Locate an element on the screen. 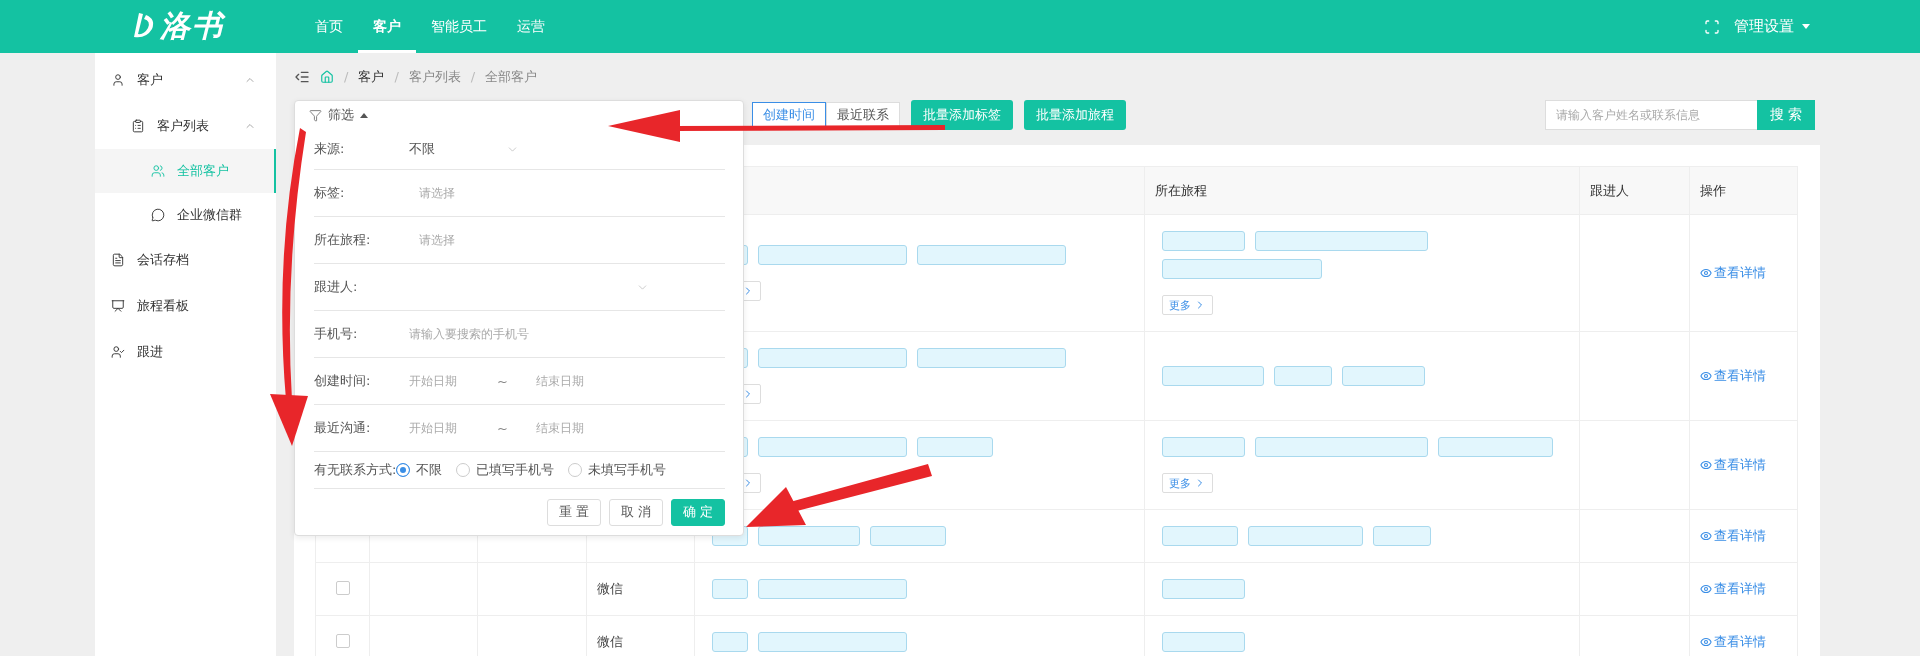 The width and height of the screenshot is (1920, 656). field-label: 跟进人: is located at coordinates (336, 287).